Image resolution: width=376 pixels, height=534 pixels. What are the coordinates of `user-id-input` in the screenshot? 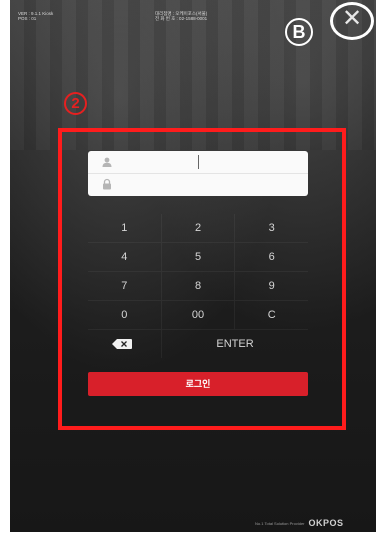 It's located at (210, 162).